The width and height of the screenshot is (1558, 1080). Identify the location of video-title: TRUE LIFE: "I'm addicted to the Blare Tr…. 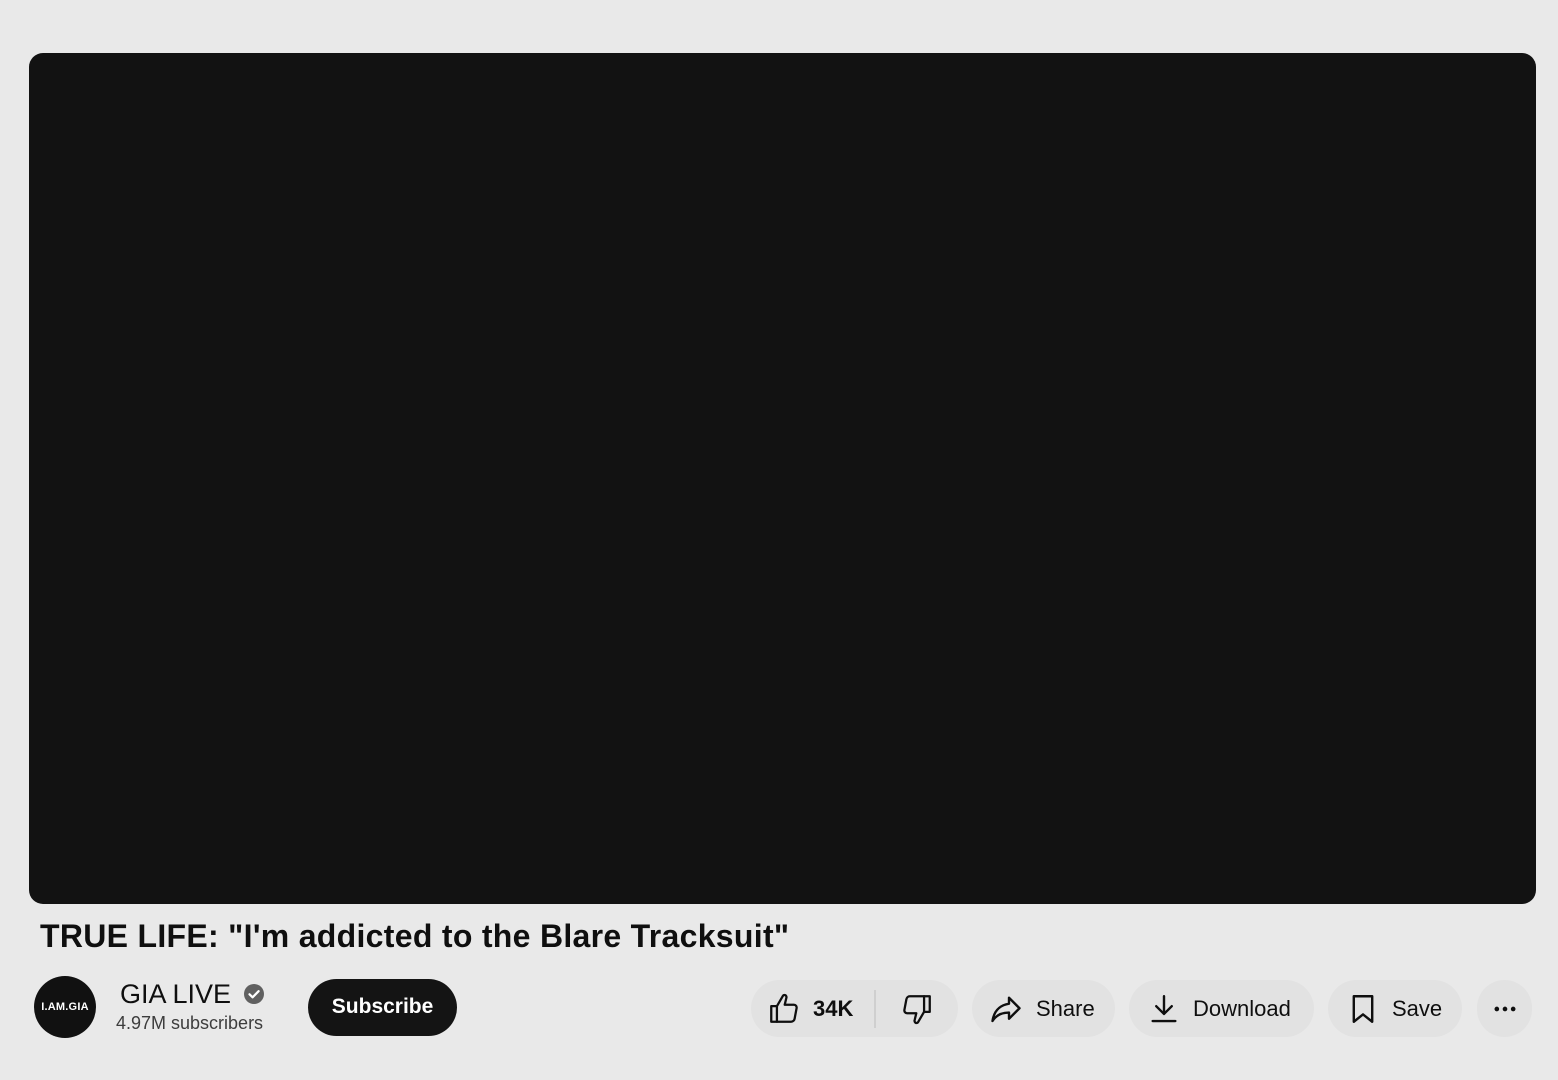
(415, 936).